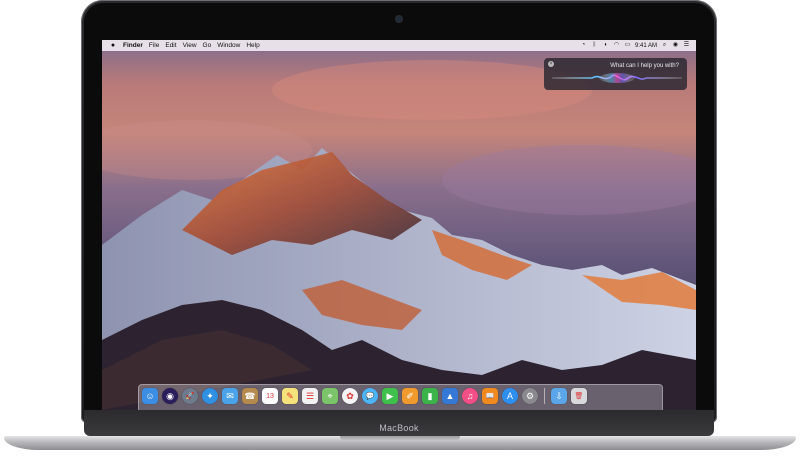  I want to click on menu-go: Go, so click(207, 45).